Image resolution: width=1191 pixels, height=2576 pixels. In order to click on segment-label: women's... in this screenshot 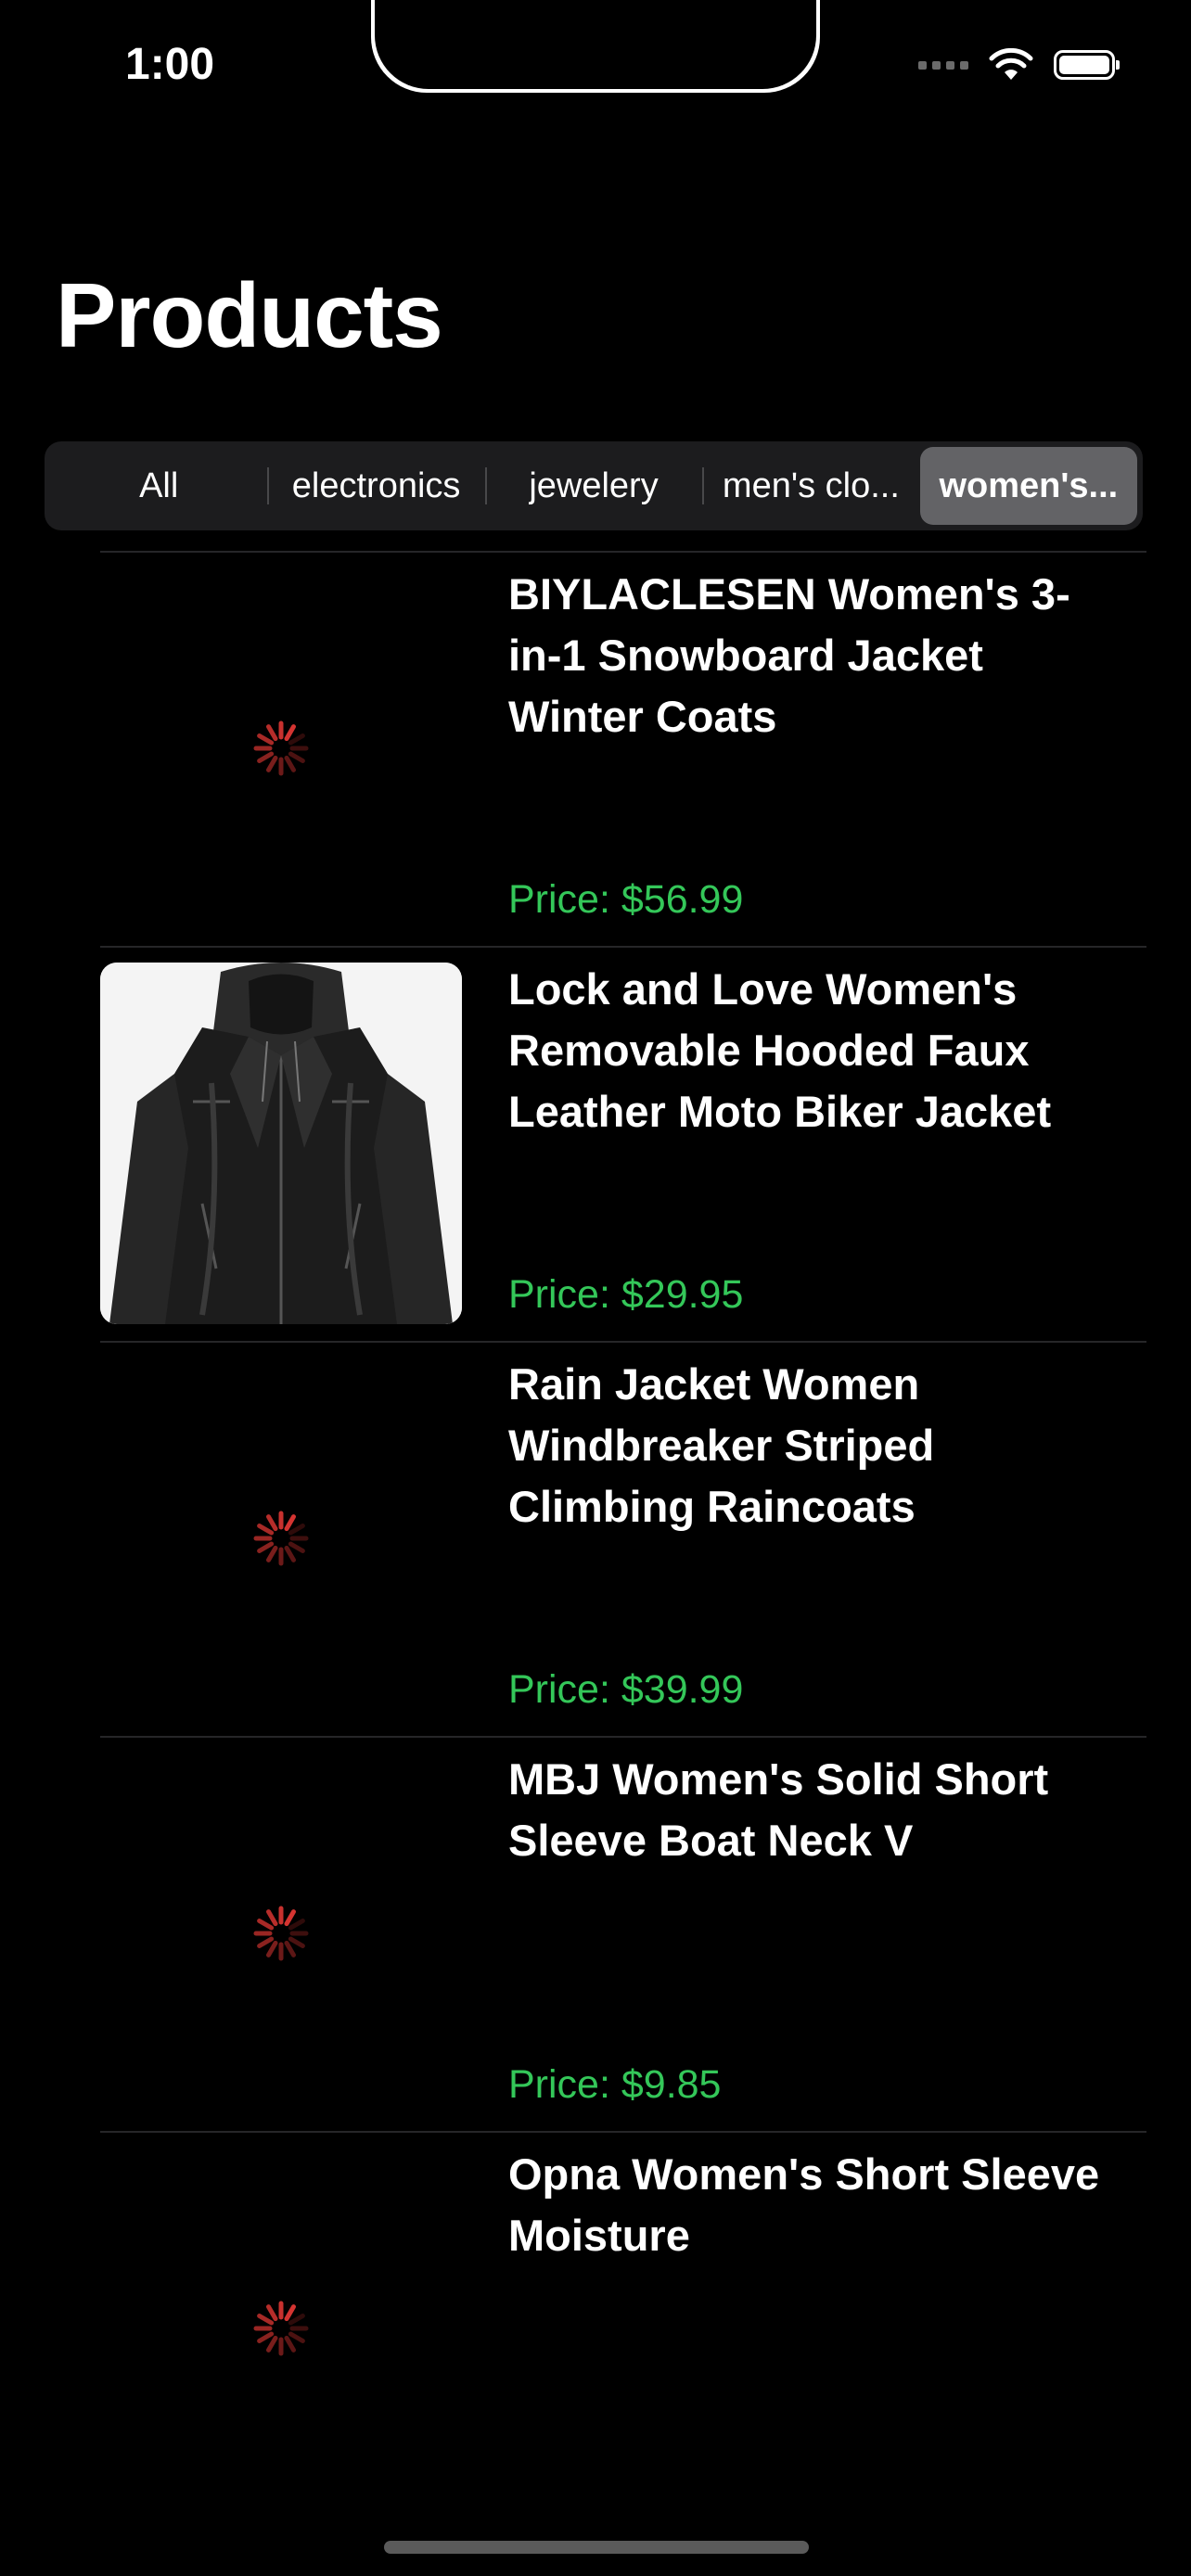, I will do `click(1029, 485)`.